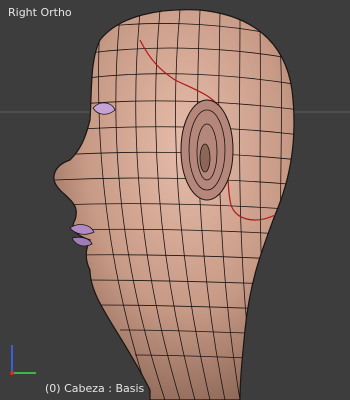 The width and height of the screenshot is (350, 400). Describe the element at coordinates (12, 373) in the screenshot. I see `x-axis-point` at that location.